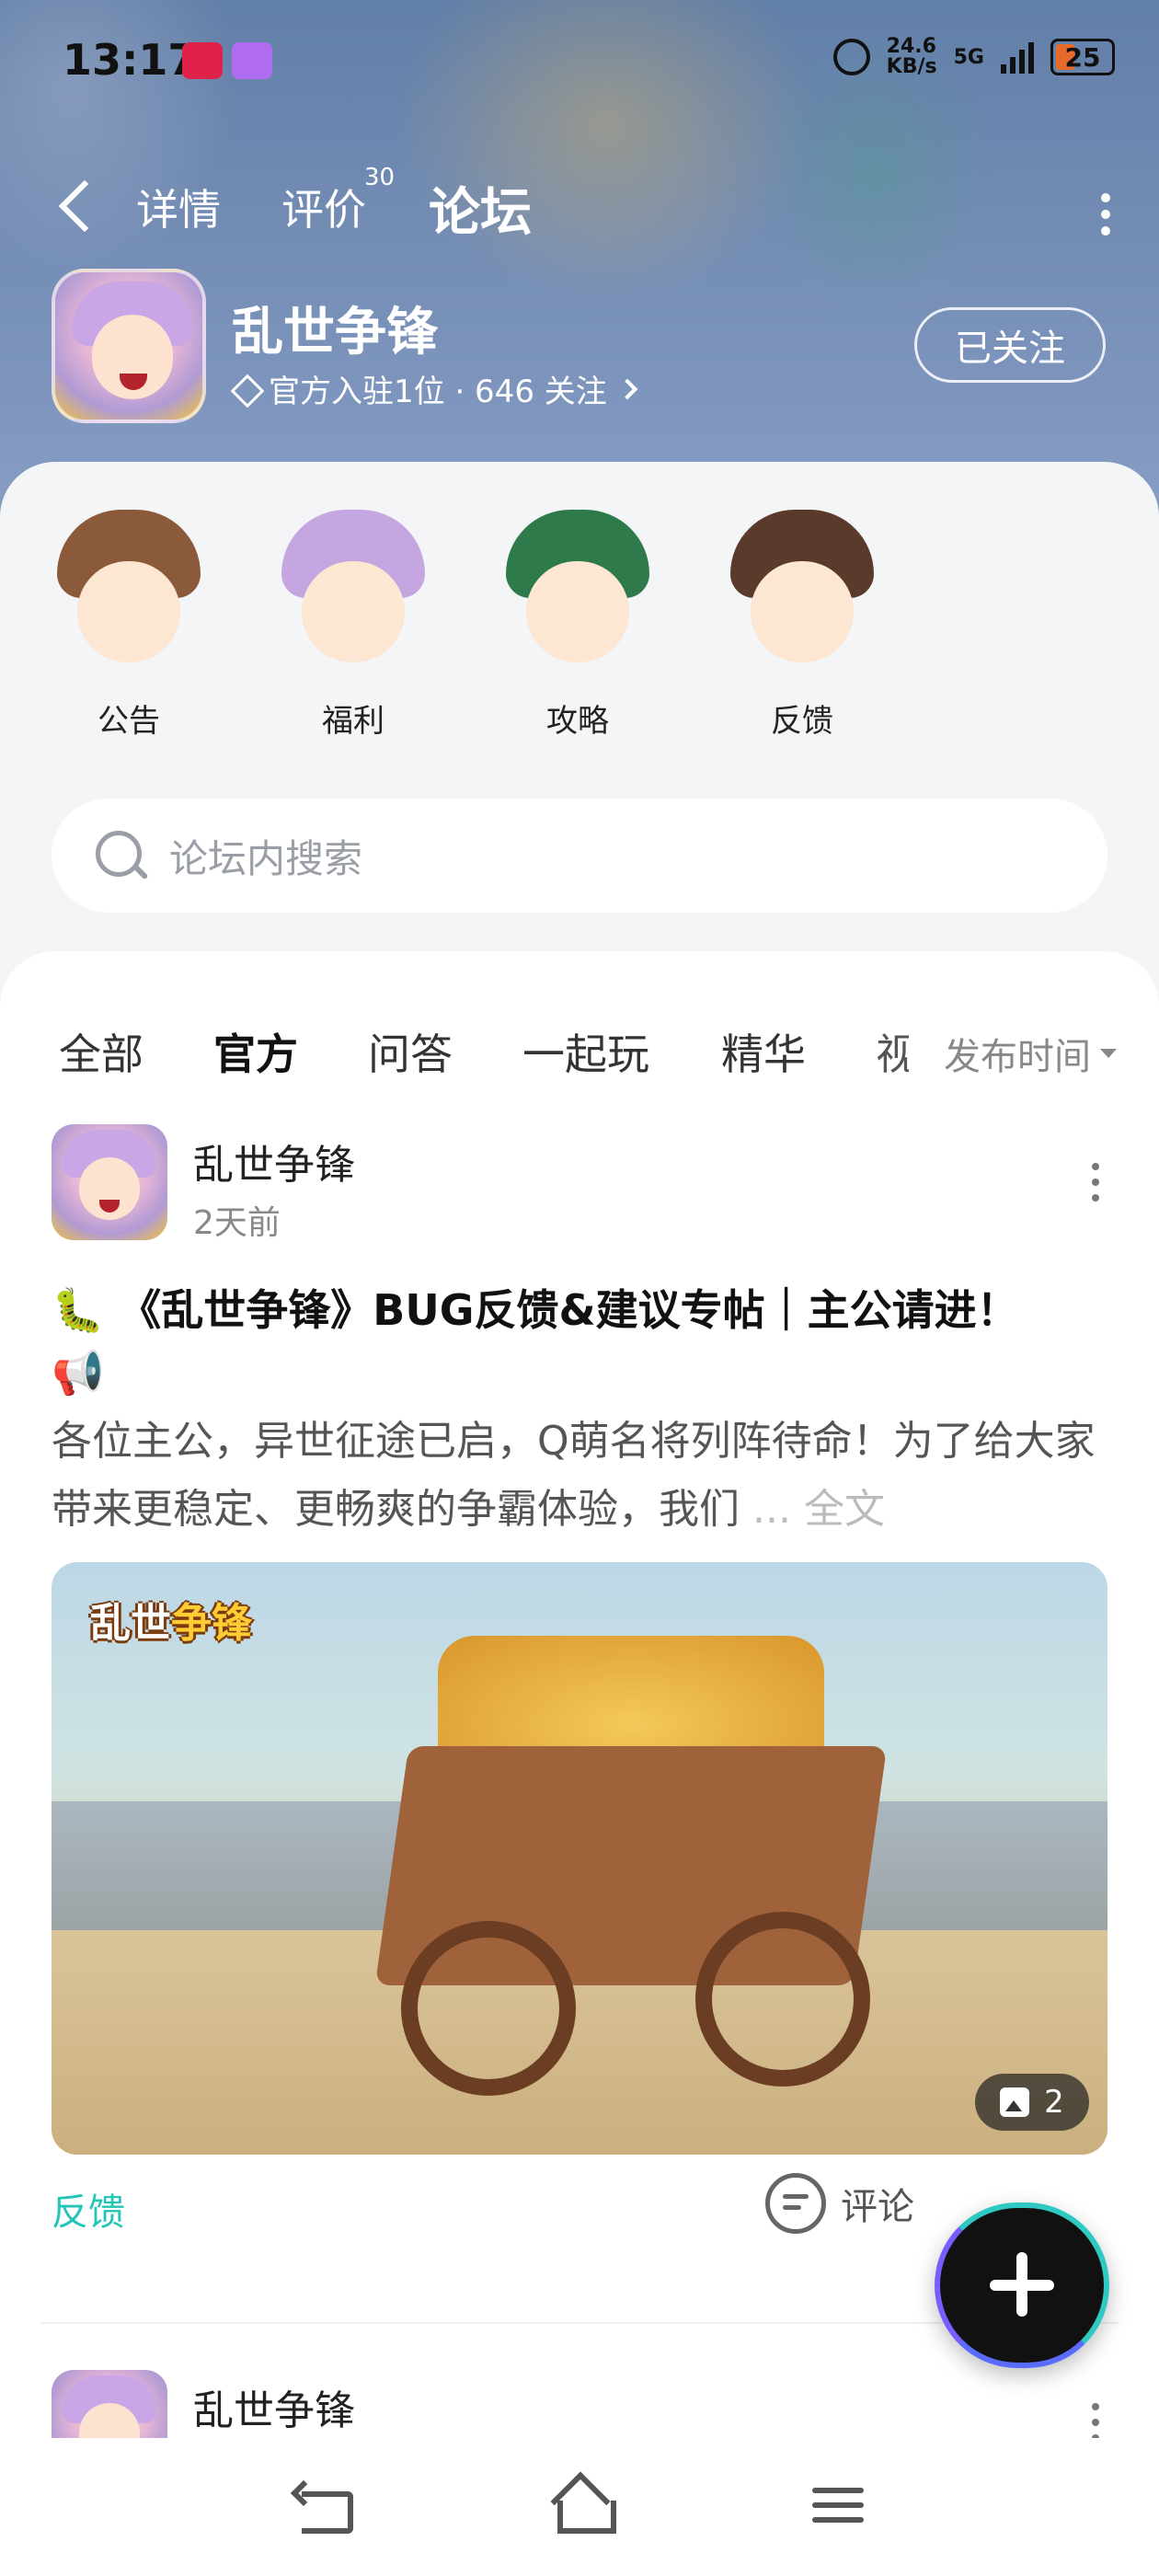 The height and width of the screenshot is (2576, 1159). What do you see at coordinates (1095, 1184) in the screenshot?
I see `post-more-icon` at bounding box center [1095, 1184].